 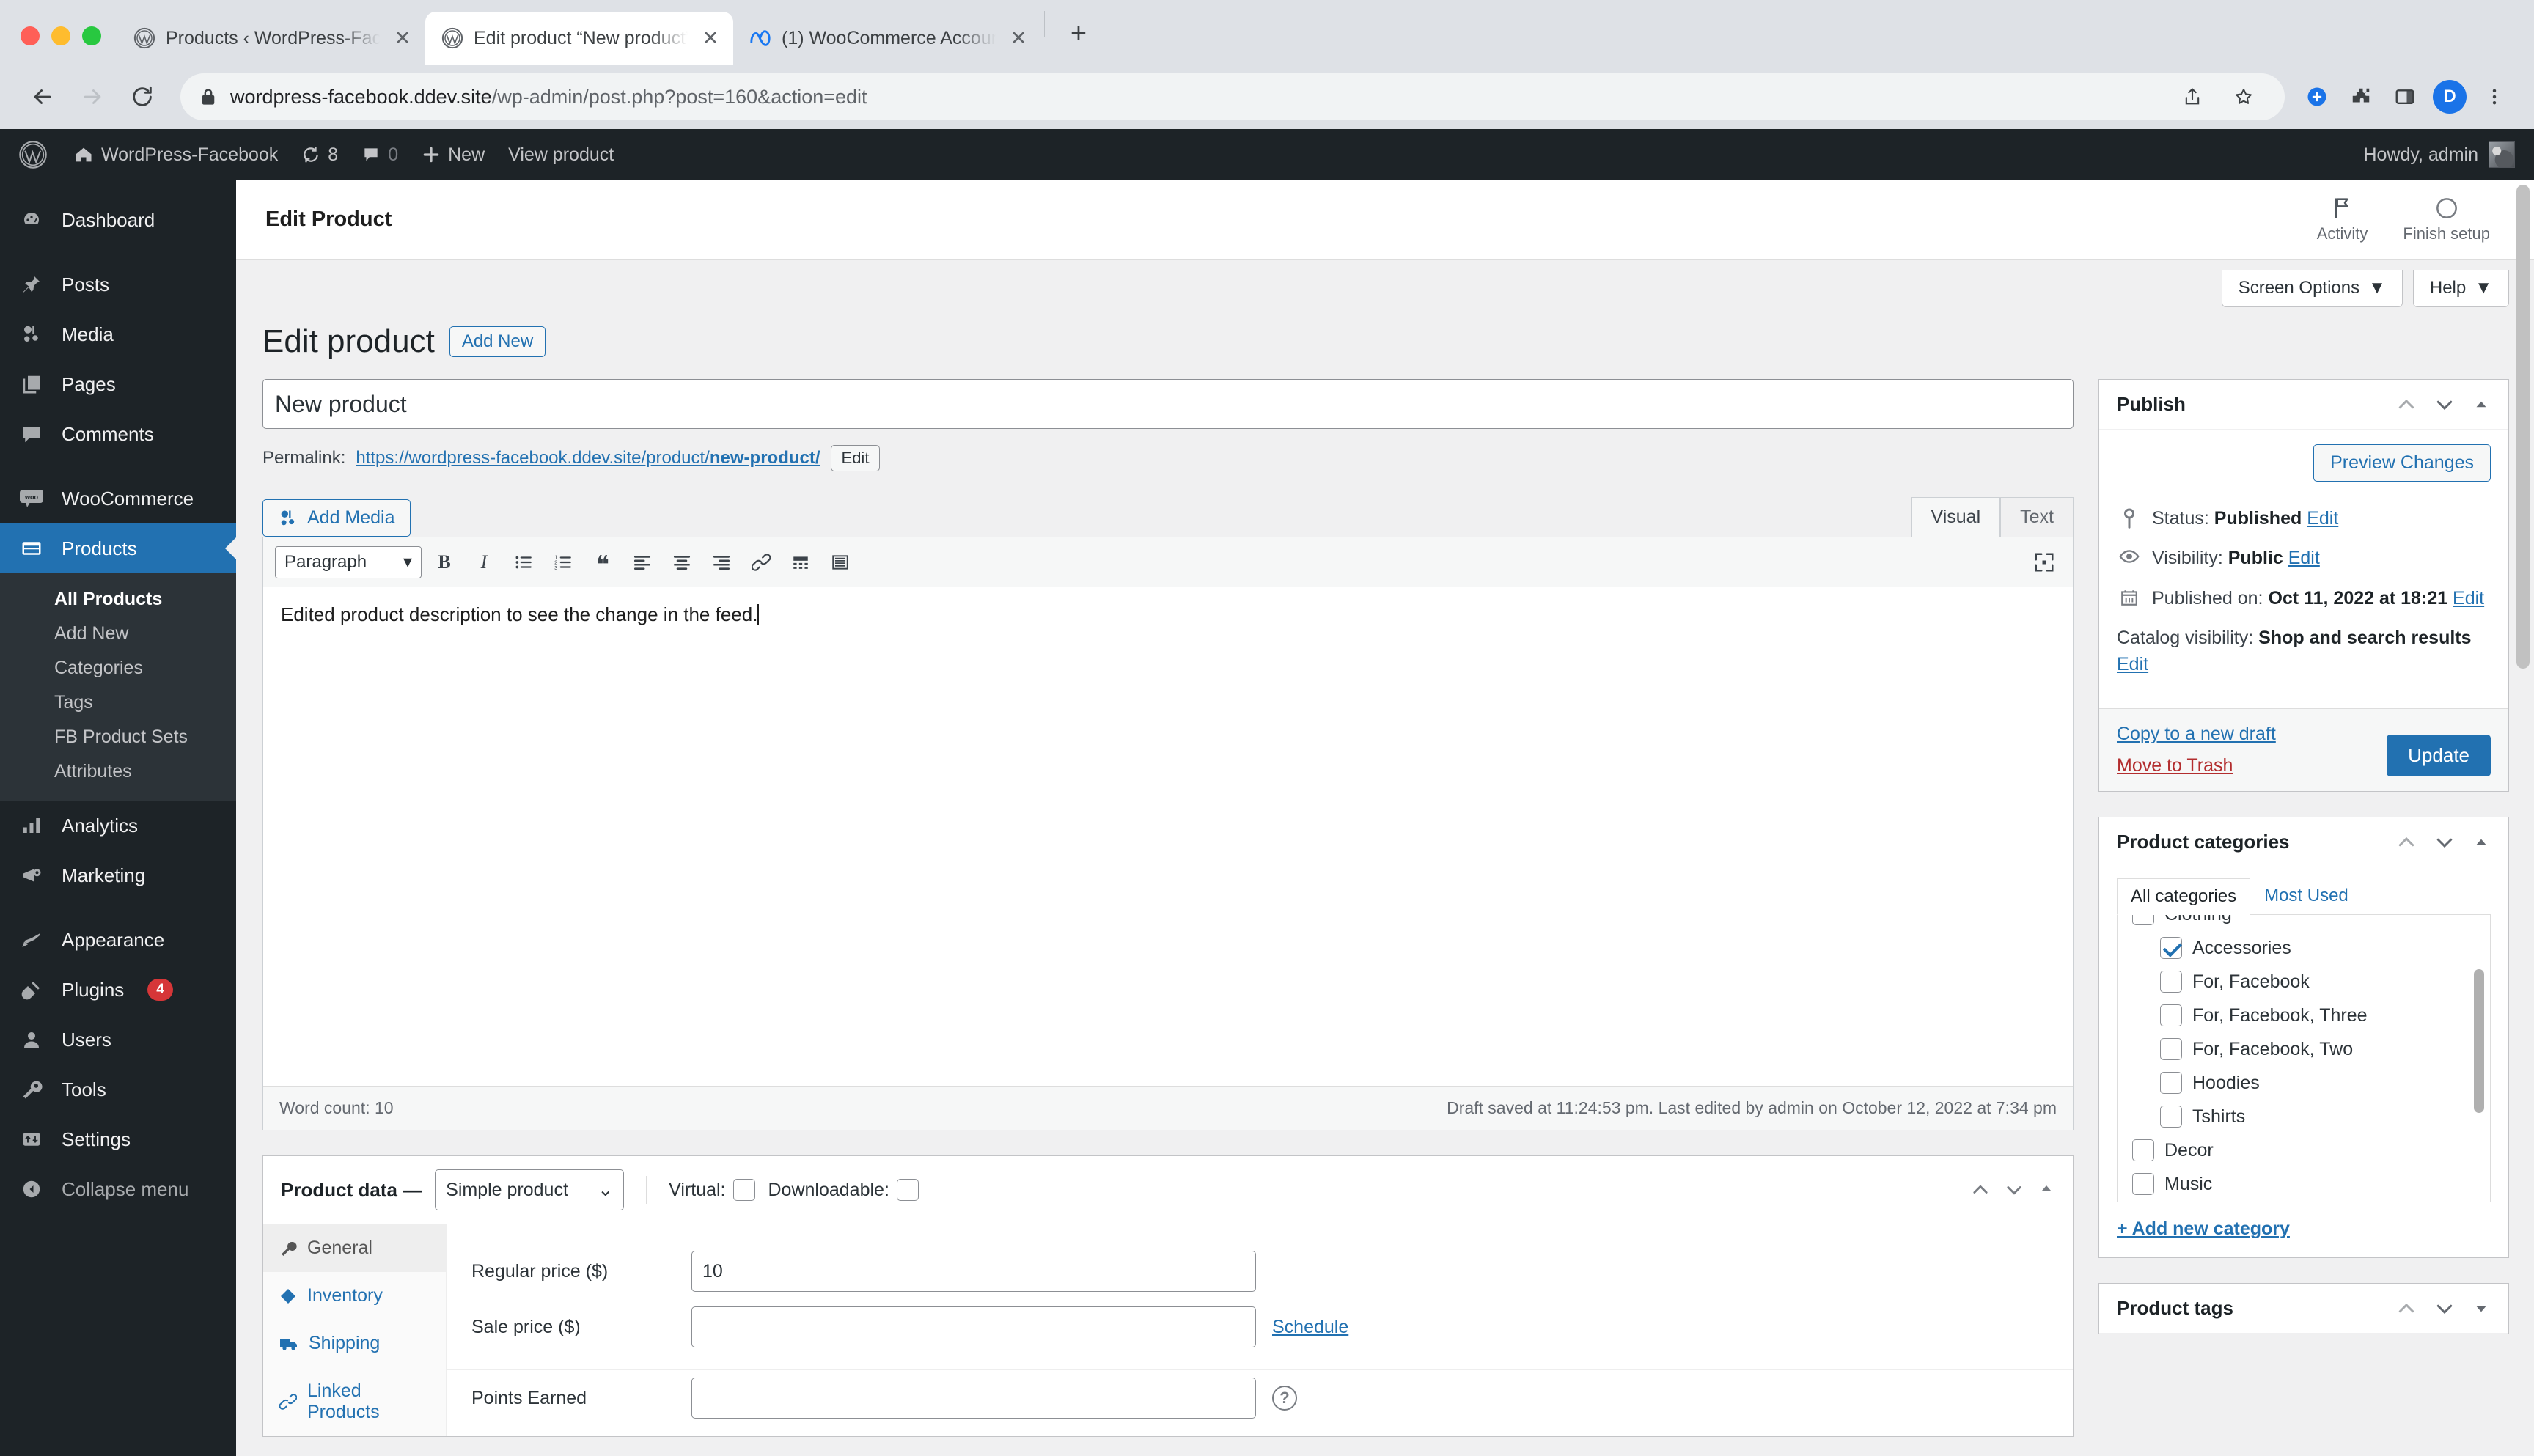 What do you see at coordinates (2446, 219) in the screenshot?
I see `finish-setup-button: Finish setup` at bounding box center [2446, 219].